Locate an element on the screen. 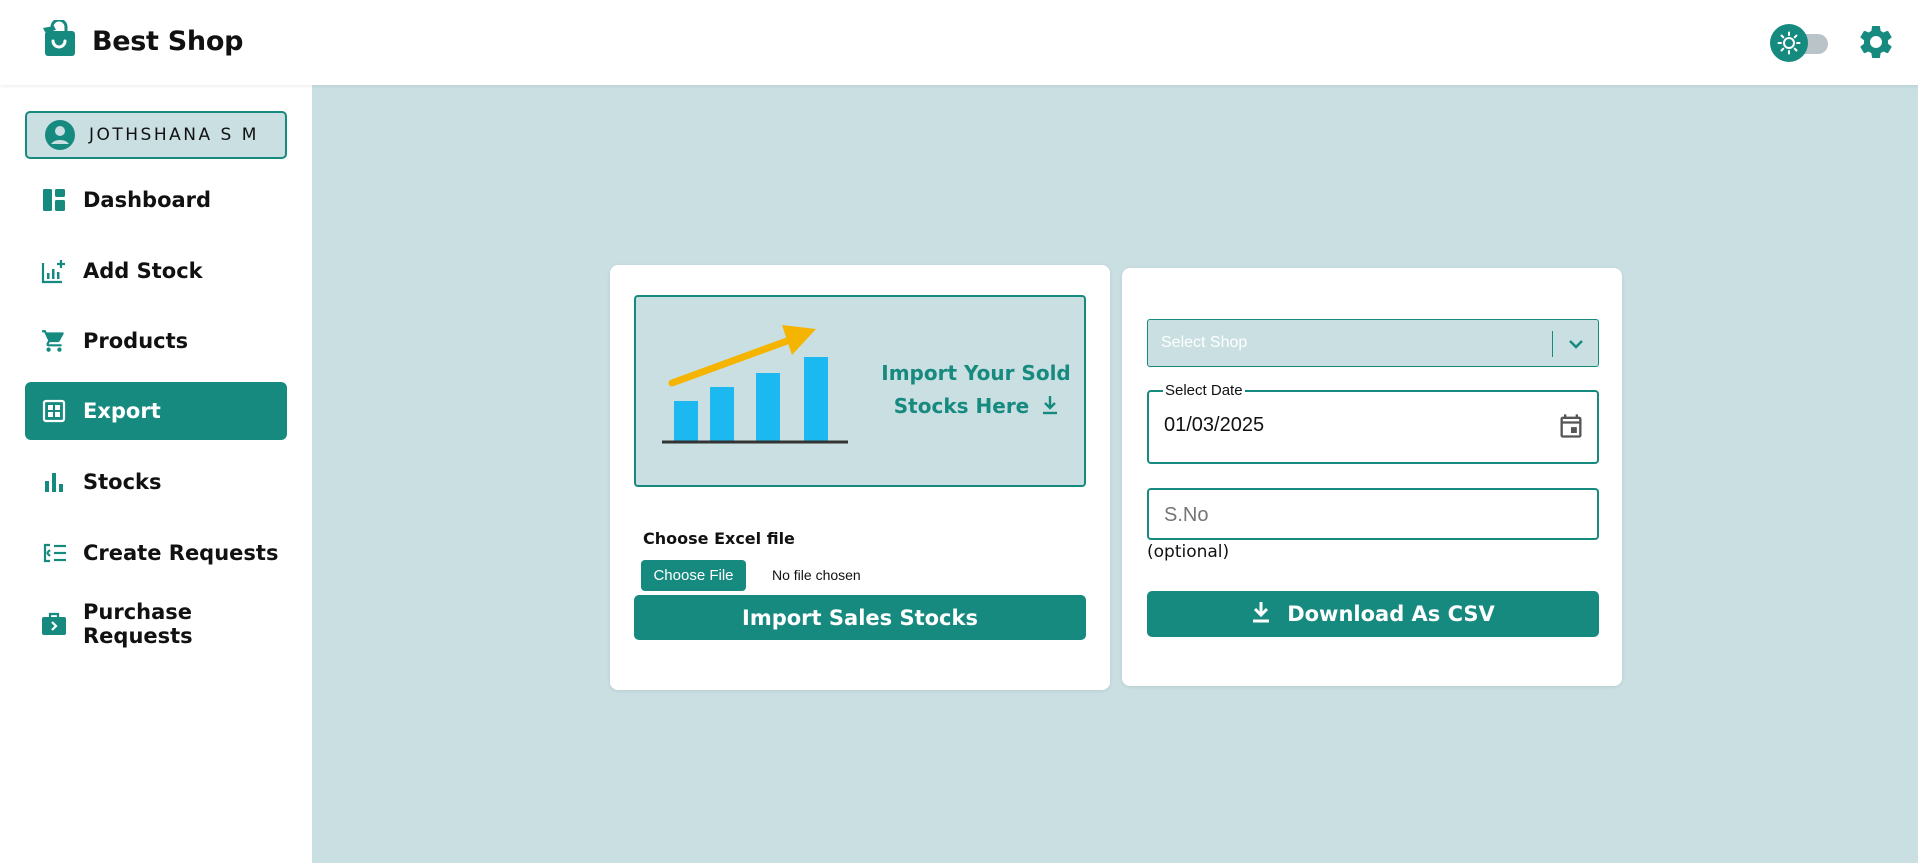 This screenshot has height=863, width=1918. import-sales-stocks-button: Import Sales Stocks is located at coordinates (860, 617).